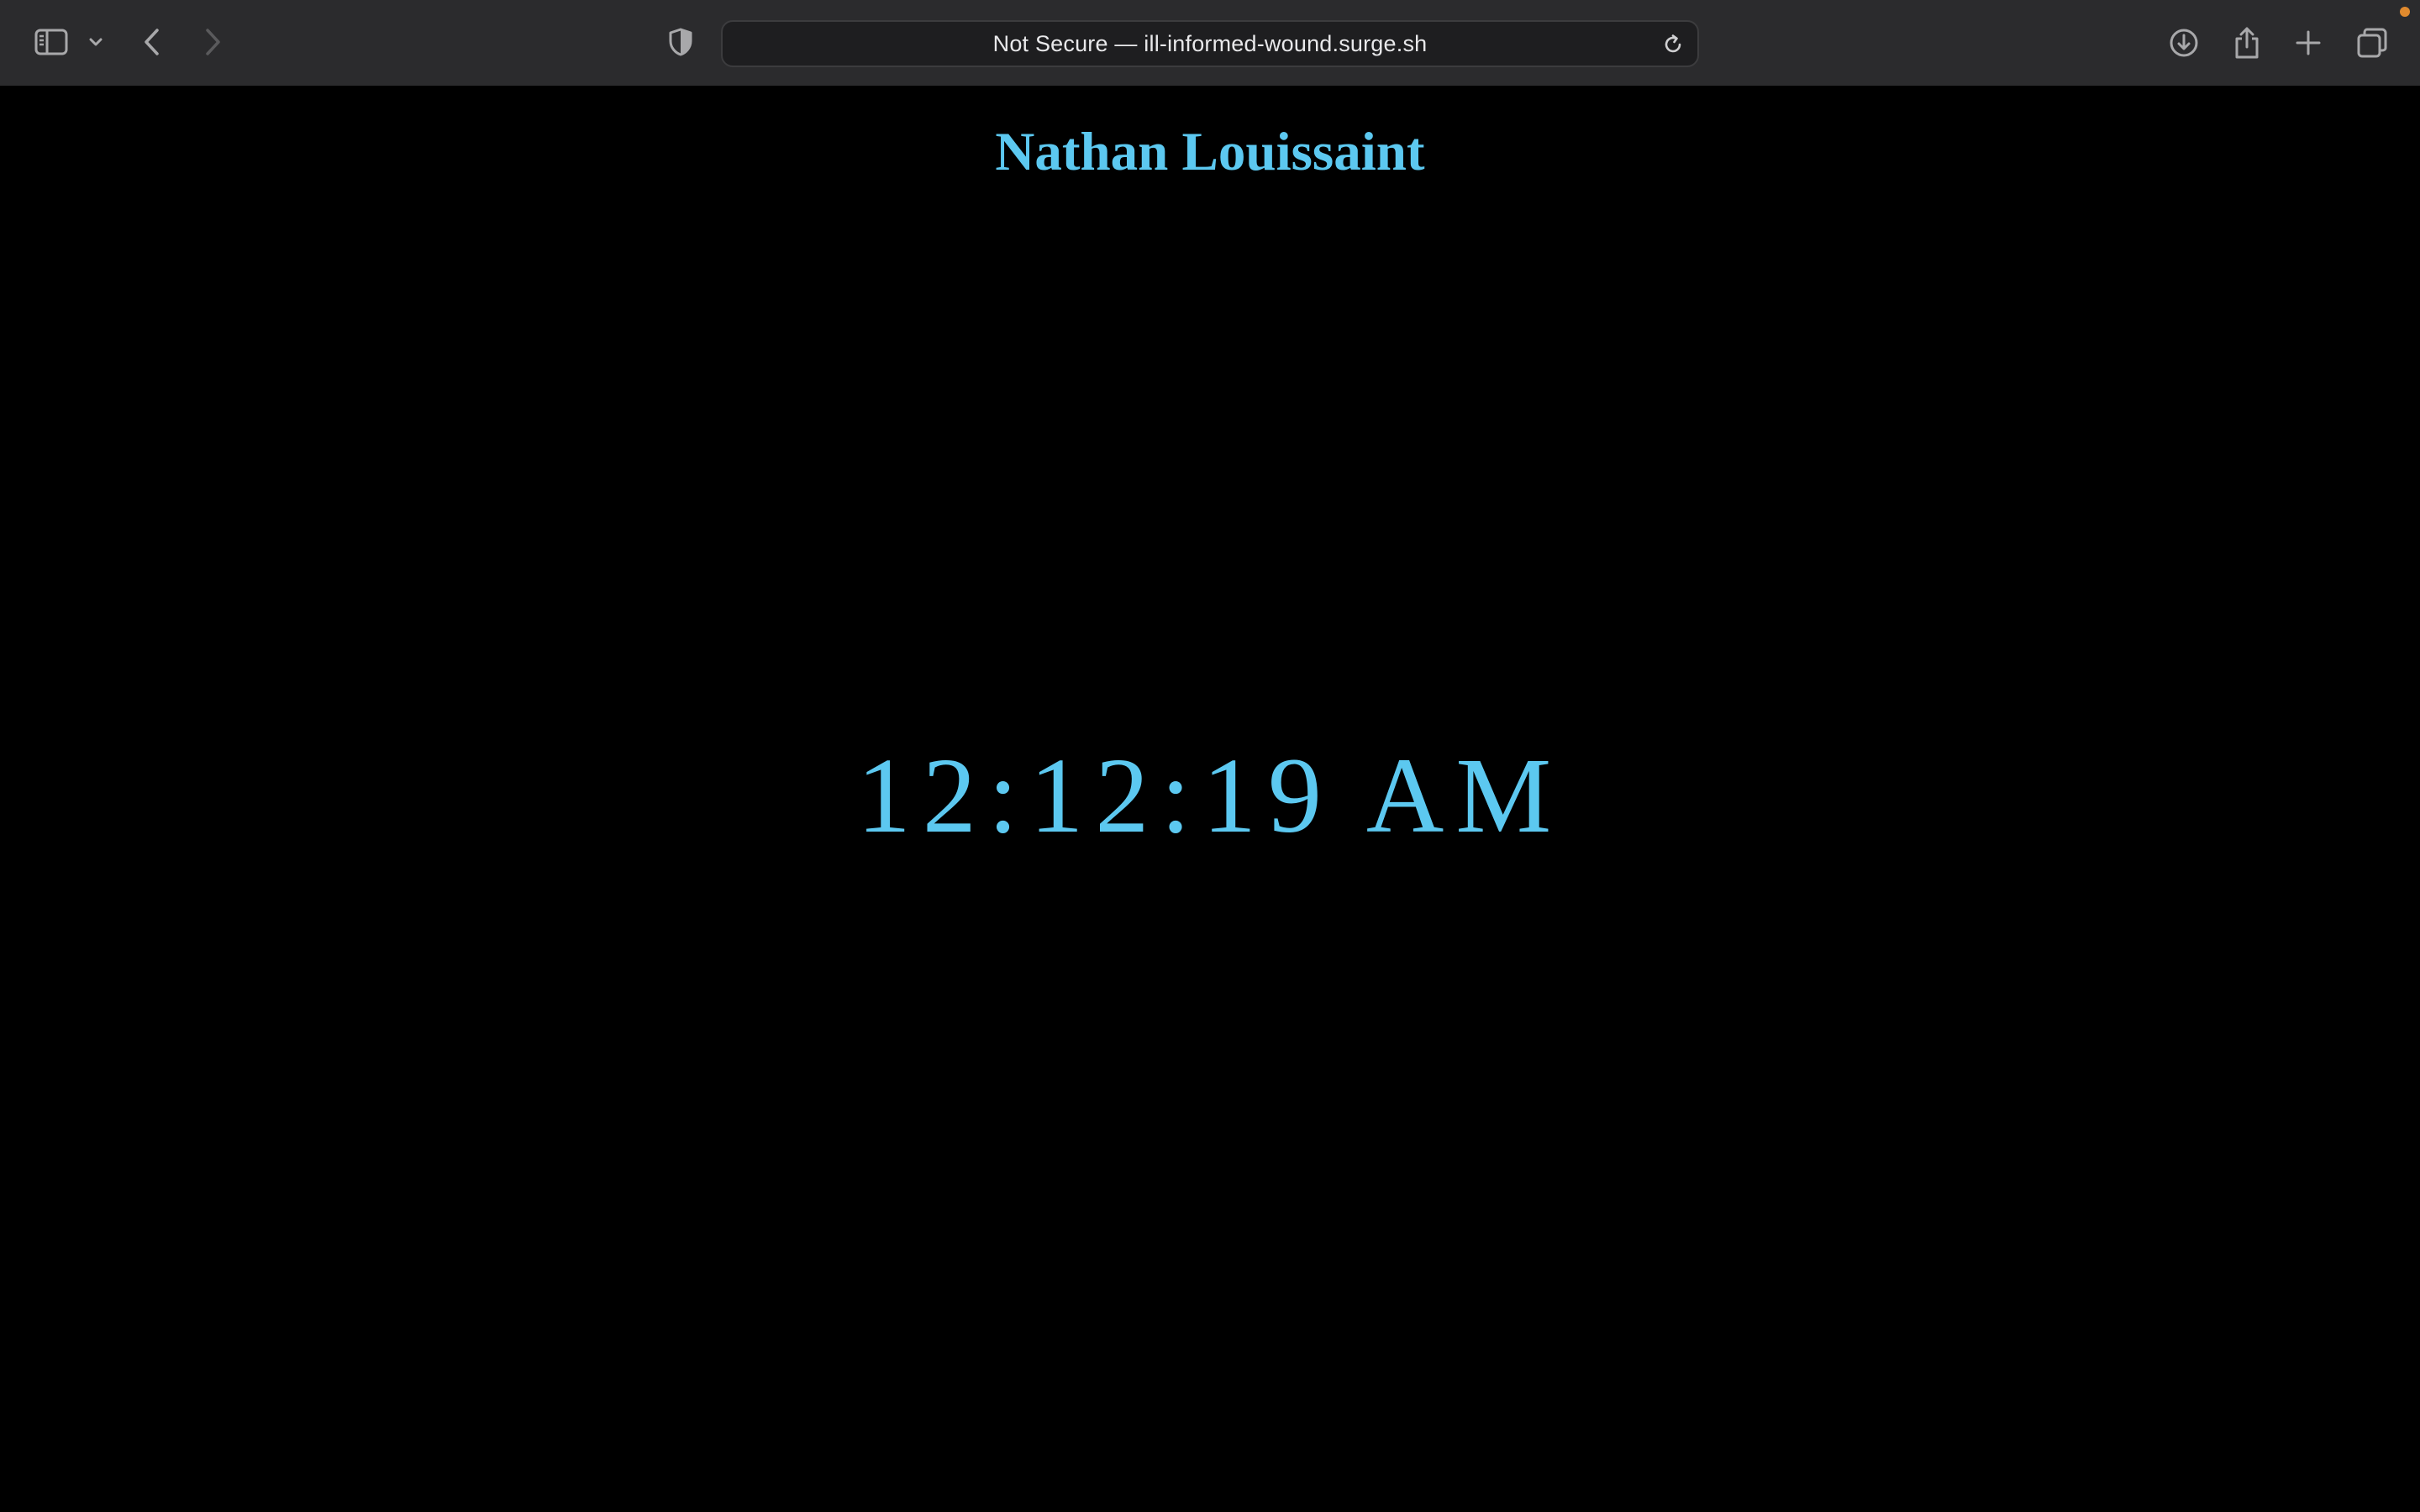  I want to click on tabs-overview-icon, so click(2372, 43).